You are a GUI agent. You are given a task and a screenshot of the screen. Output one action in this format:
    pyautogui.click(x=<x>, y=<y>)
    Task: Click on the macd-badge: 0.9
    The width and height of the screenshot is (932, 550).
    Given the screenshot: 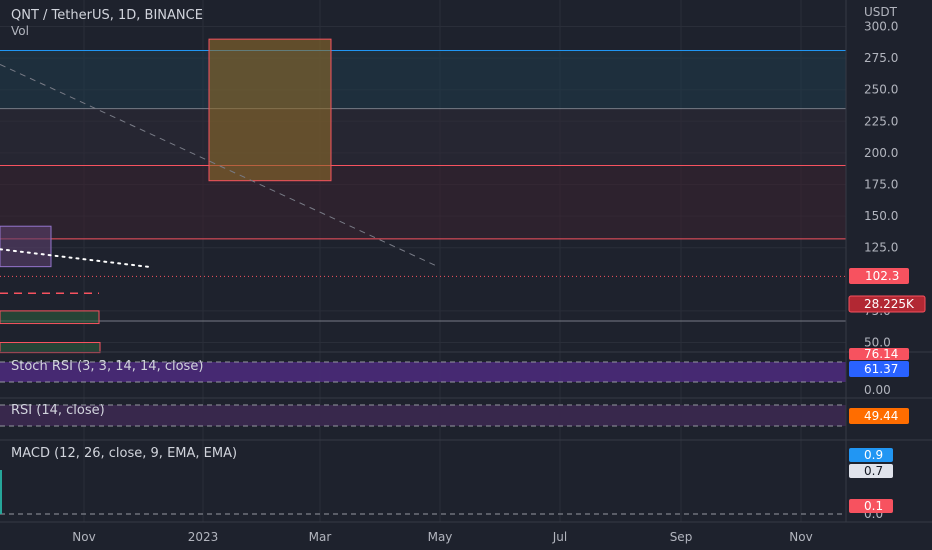 What is the action you would take?
    pyautogui.click(x=871, y=455)
    